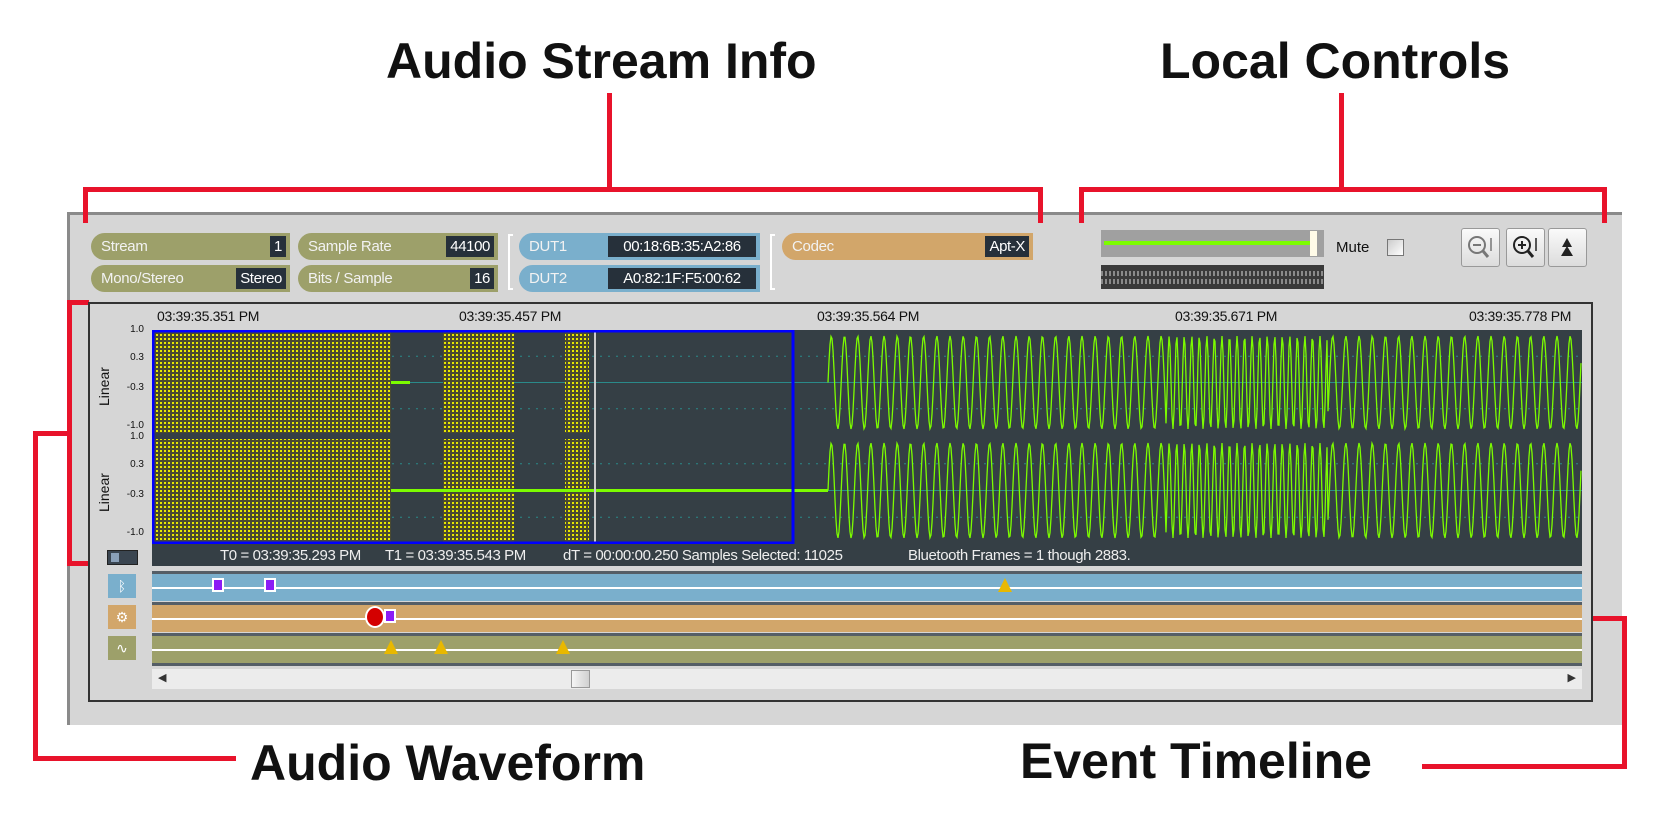  I want to click on mono-stereo-label: Mono/Stereo, so click(142, 278).